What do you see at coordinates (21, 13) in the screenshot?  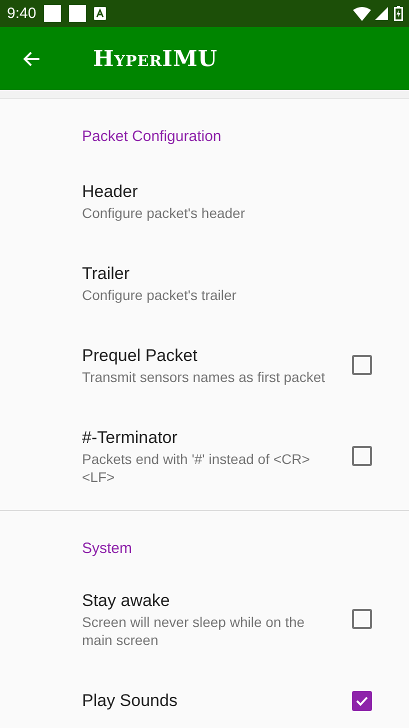 I see `status-time: 9:40` at bounding box center [21, 13].